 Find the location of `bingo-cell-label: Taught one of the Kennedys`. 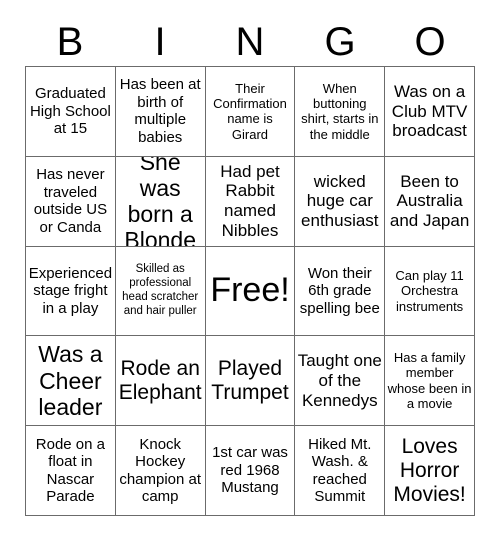

bingo-cell-label: Taught one of the Kennedys is located at coordinates (339, 380).